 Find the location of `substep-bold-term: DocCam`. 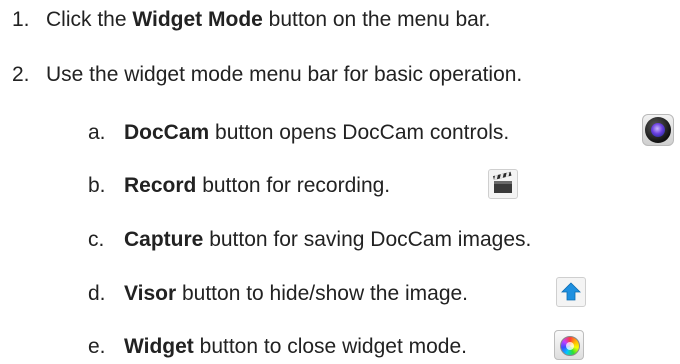

substep-bold-term: DocCam is located at coordinates (167, 132).